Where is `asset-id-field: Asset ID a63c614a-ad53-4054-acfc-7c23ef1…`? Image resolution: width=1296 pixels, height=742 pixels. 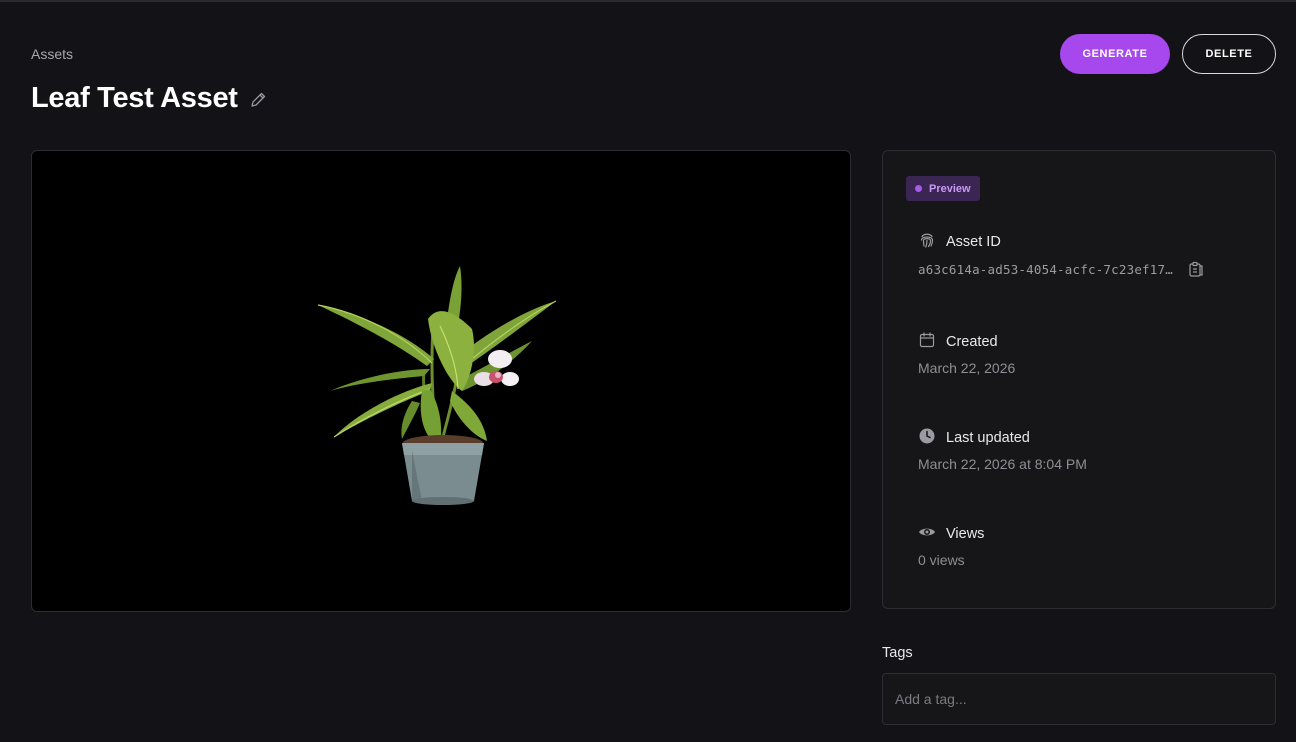 asset-id-field: Asset ID a63c614a-ad53-4054-acfc-7c23ef1… is located at coordinates (1061, 255).